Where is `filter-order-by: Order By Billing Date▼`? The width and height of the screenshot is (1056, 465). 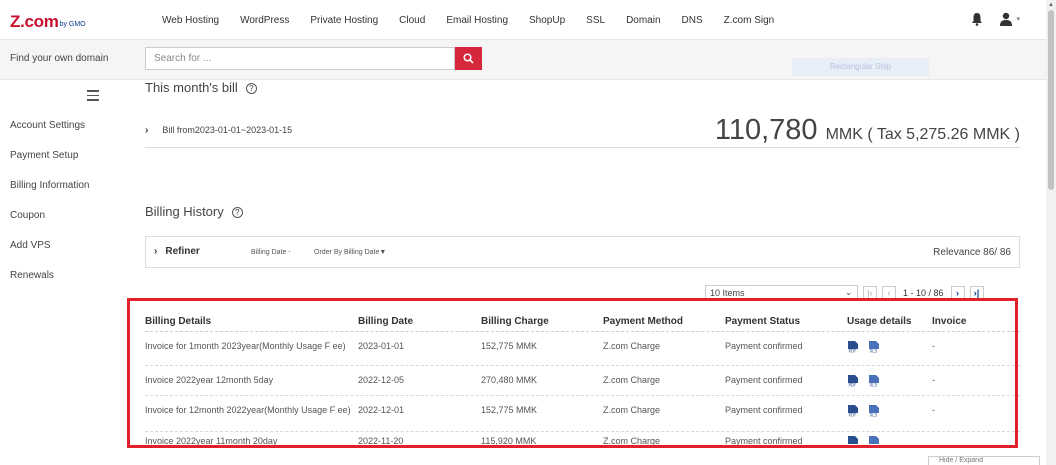 filter-order-by: Order By Billing Date▼ is located at coordinates (350, 252).